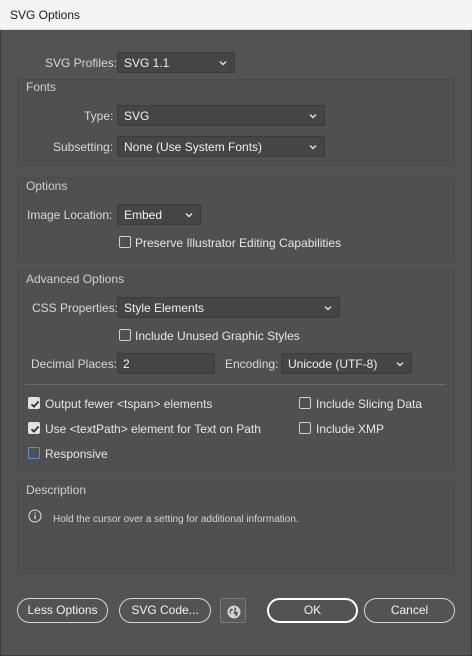 The height and width of the screenshot is (656, 472). Describe the element at coordinates (126, 364) in the screenshot. I see `decimal-places-value: 2` at that location.